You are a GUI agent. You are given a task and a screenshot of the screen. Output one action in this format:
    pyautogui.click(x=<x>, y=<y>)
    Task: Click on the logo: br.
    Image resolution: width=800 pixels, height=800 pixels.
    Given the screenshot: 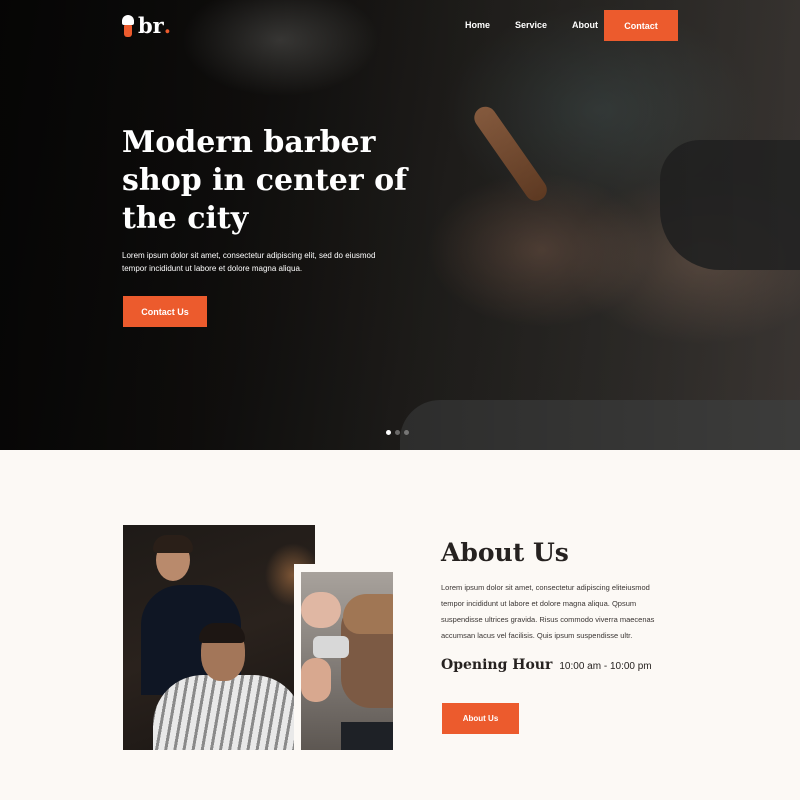 What is the action you would take?
    pyautogui.click(x=146, y=25)
    